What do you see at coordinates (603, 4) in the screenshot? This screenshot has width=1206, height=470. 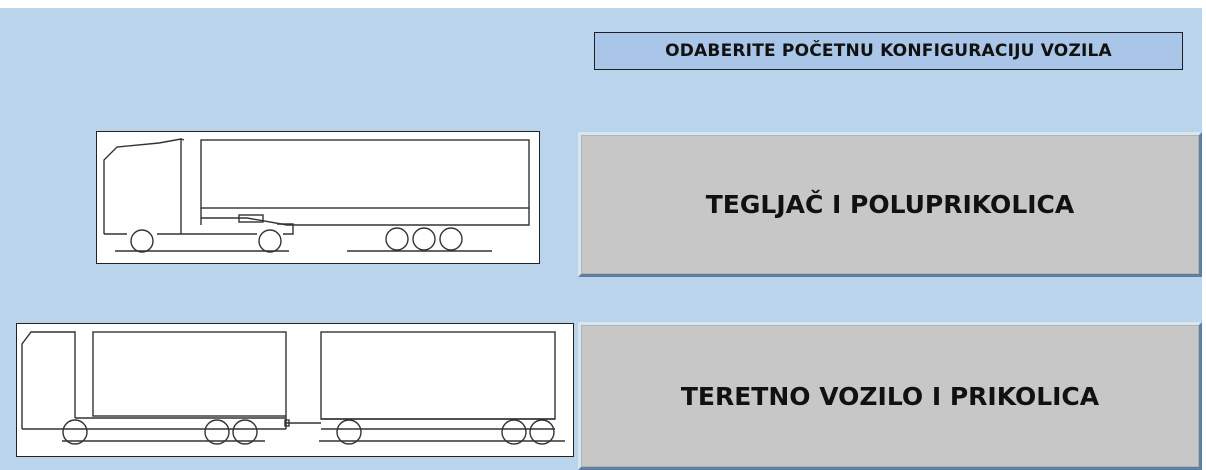 I see `top-edge` at bounding box center [603, 4].